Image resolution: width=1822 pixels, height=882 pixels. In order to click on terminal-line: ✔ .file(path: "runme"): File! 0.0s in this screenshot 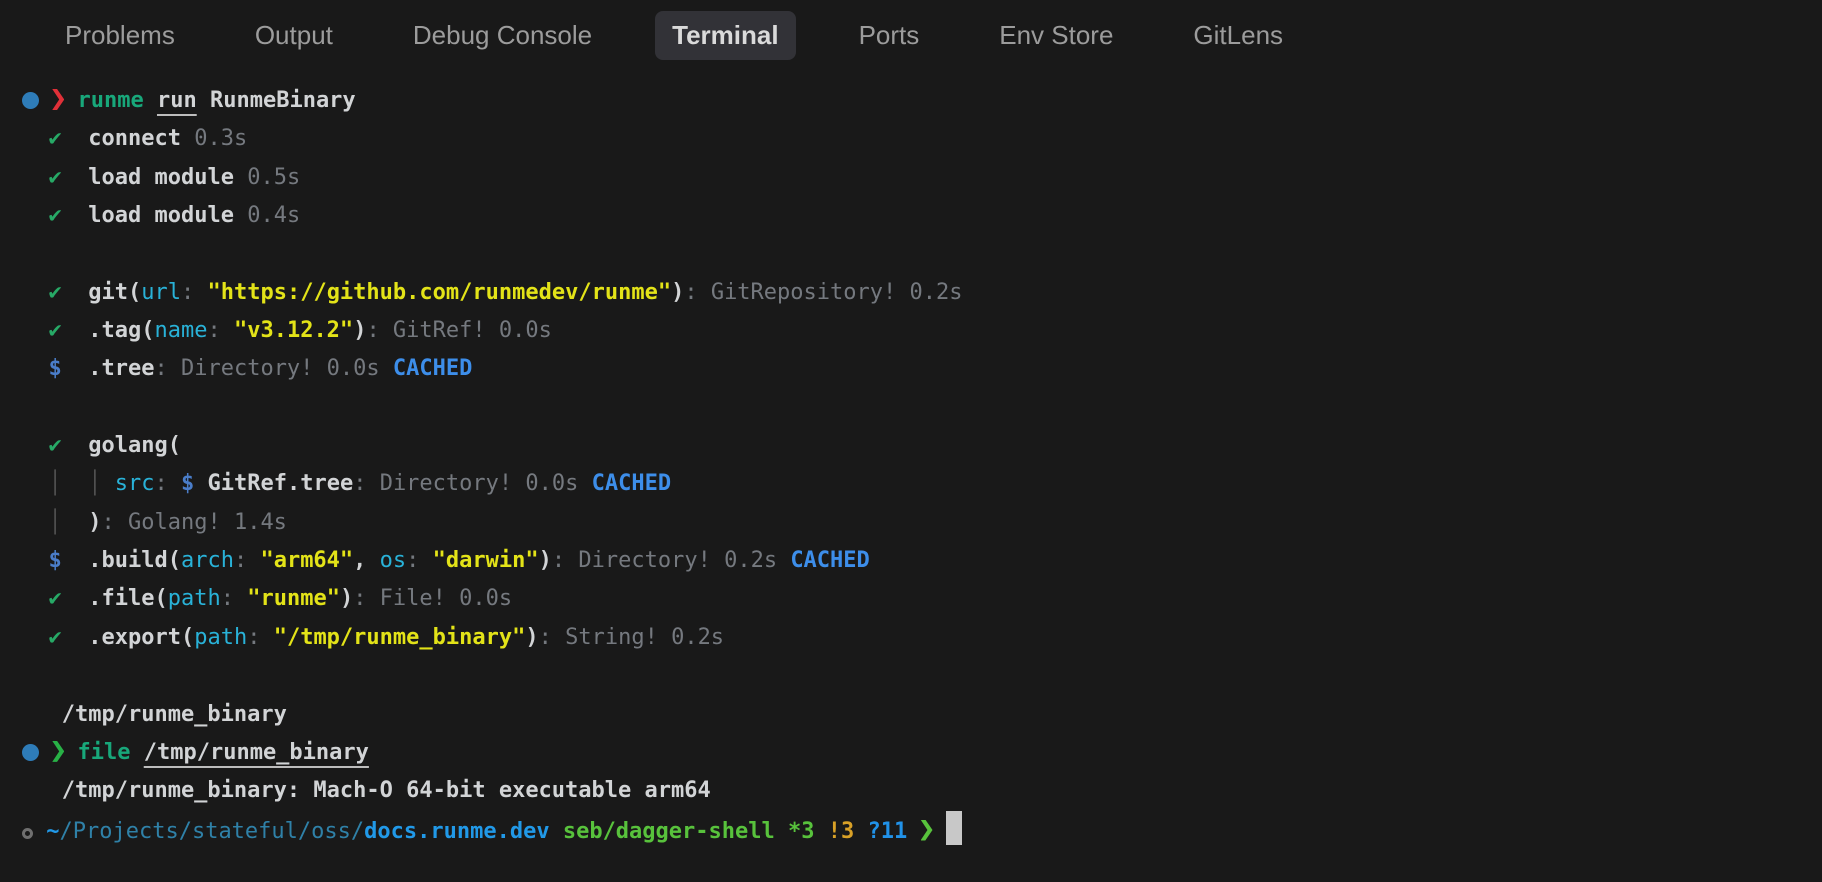, I will do `click(922, 599)`.